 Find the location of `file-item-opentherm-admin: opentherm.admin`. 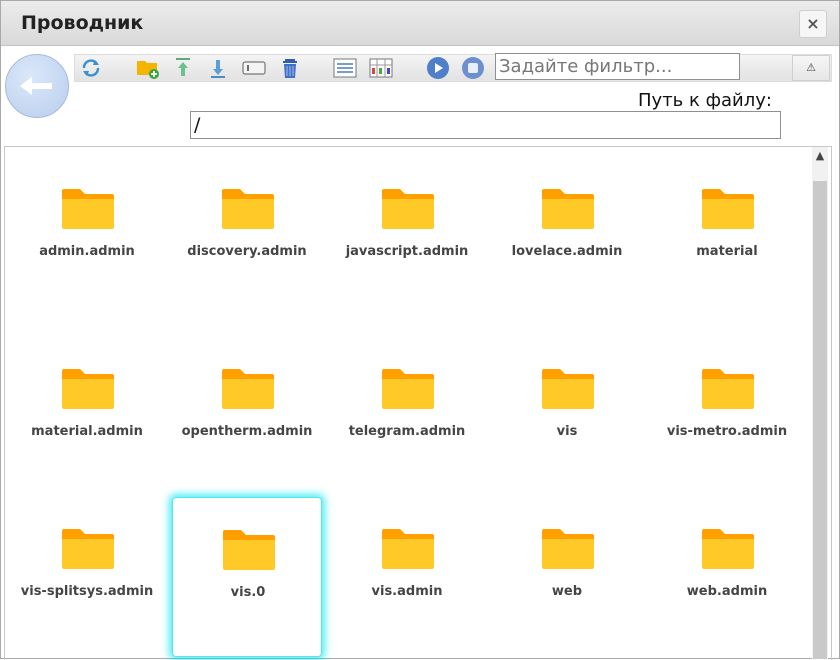

file-item-opentherm-admin: opentherm.admin is located at coordinates (247, 417).